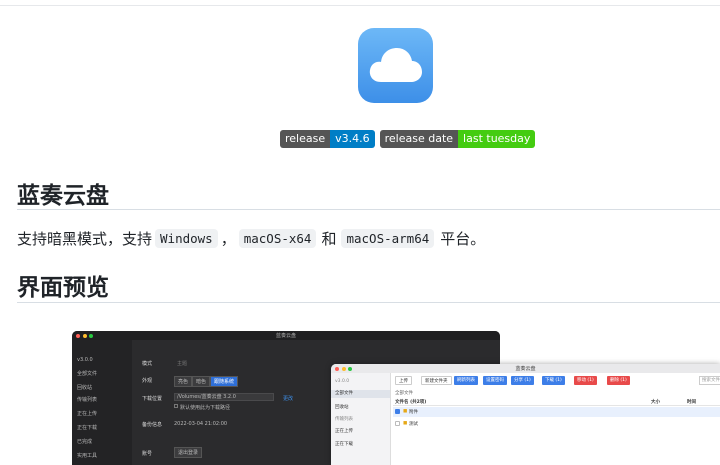 This screenshot has height=465, width=720. What do you see at coordinates (404, 393) in the screenshot?
I see `breadcrumb: 全部文件` at bounding box center [404, 393].